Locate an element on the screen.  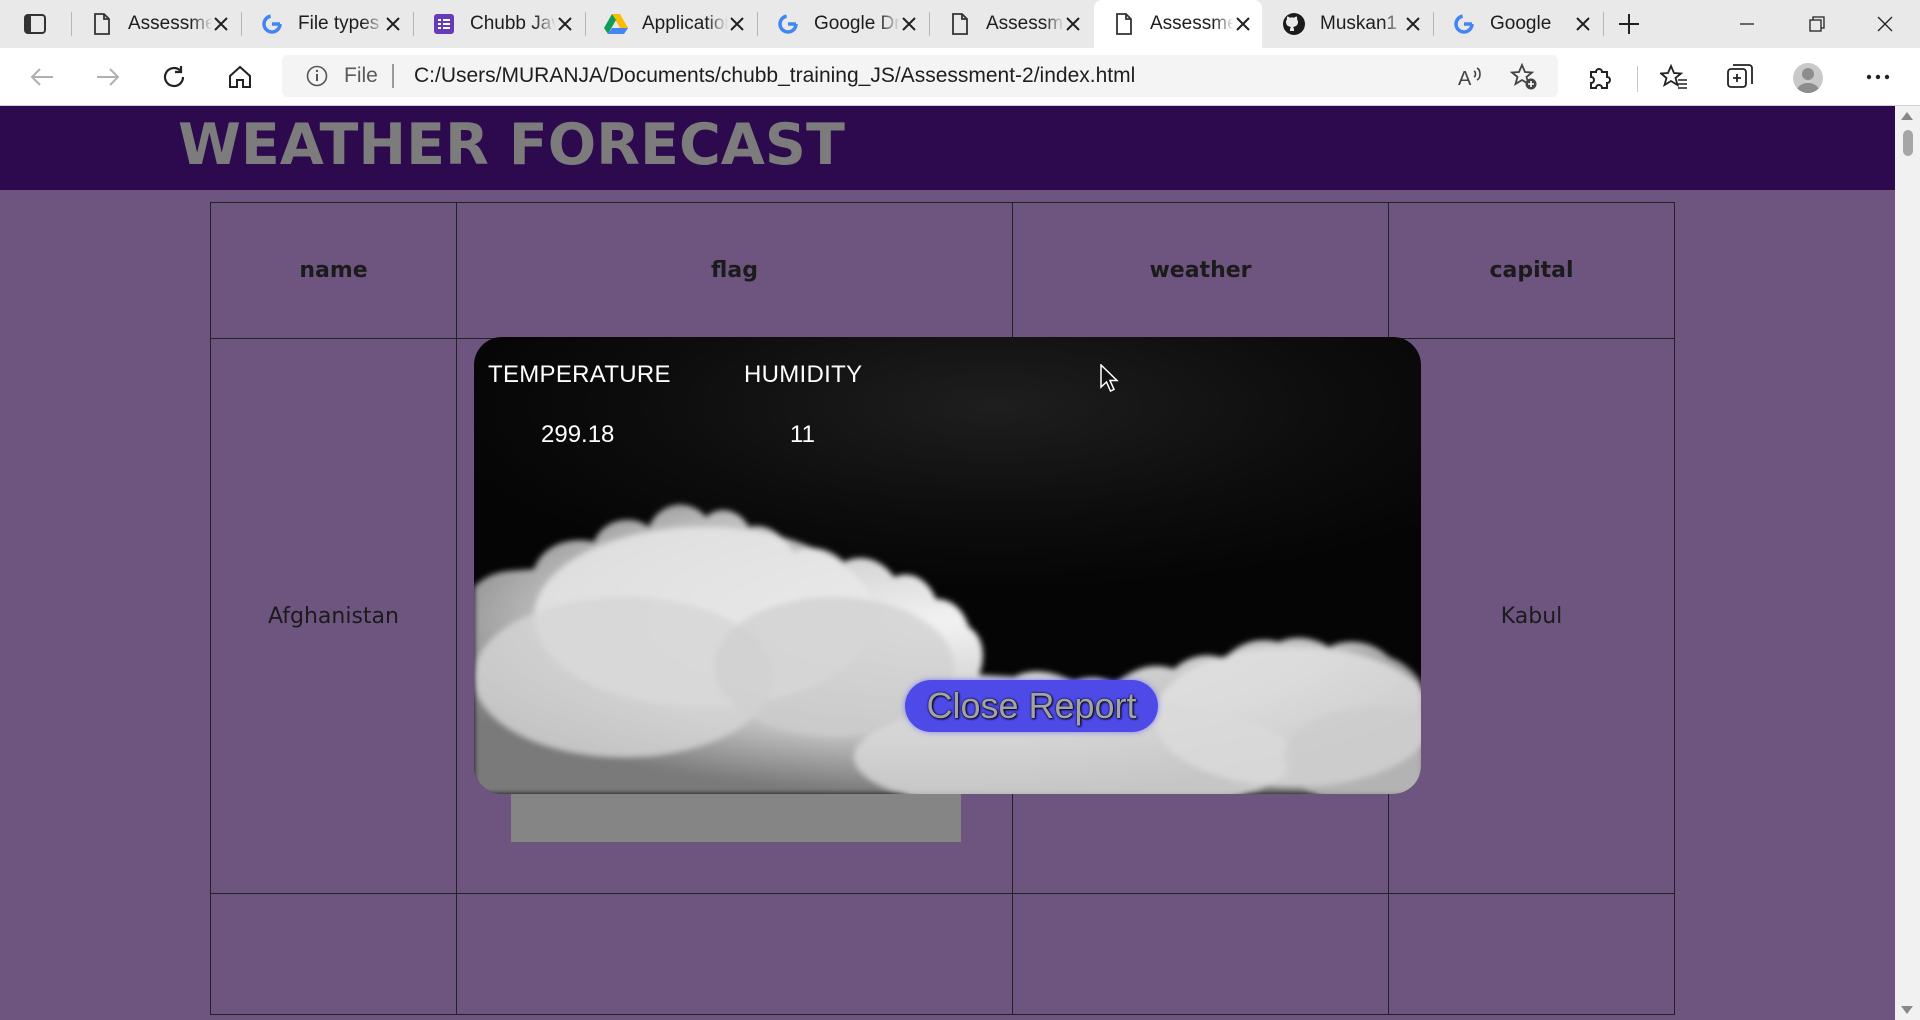
close-window-button is located at coordinates (1885, 24).